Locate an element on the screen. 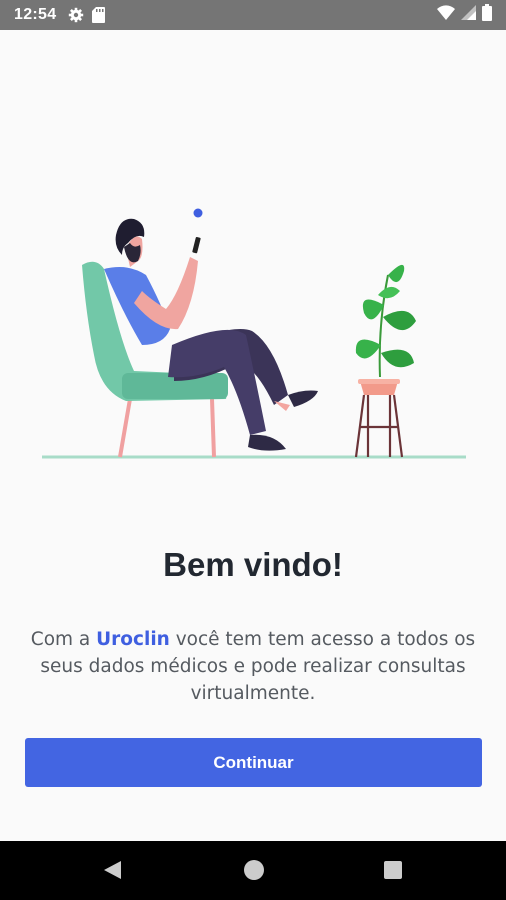 This screenshot has height=900, width=506. status-time: 12:54 is located at coordinates (35, 14).